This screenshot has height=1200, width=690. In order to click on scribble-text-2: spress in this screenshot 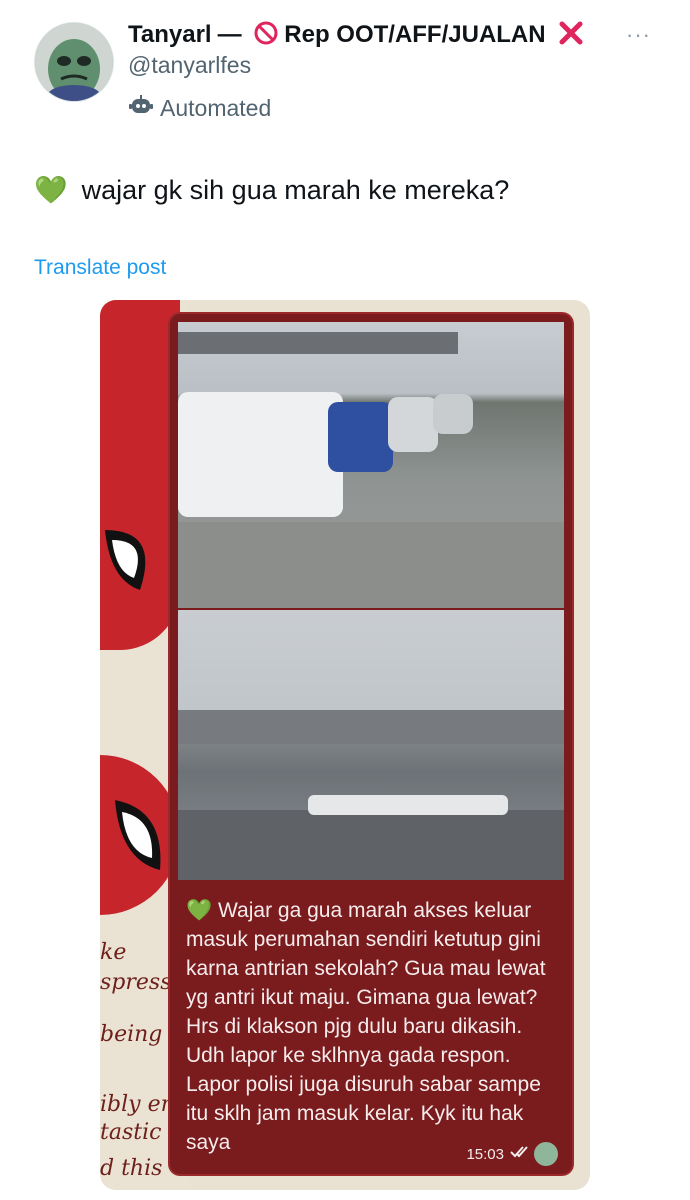, I will do `click(136, 982)`.